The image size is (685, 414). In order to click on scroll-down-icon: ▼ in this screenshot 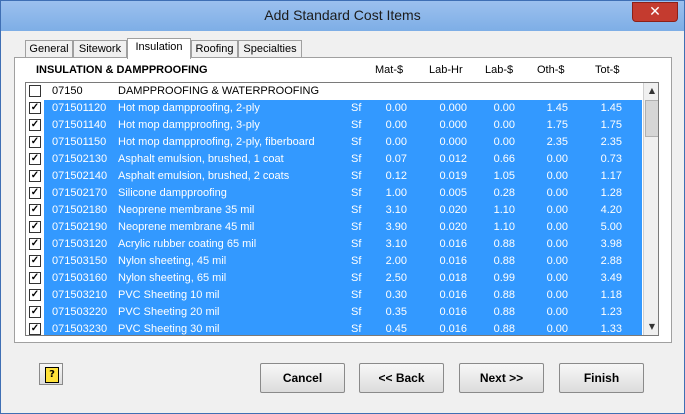, I will do `click(651, 327)`.